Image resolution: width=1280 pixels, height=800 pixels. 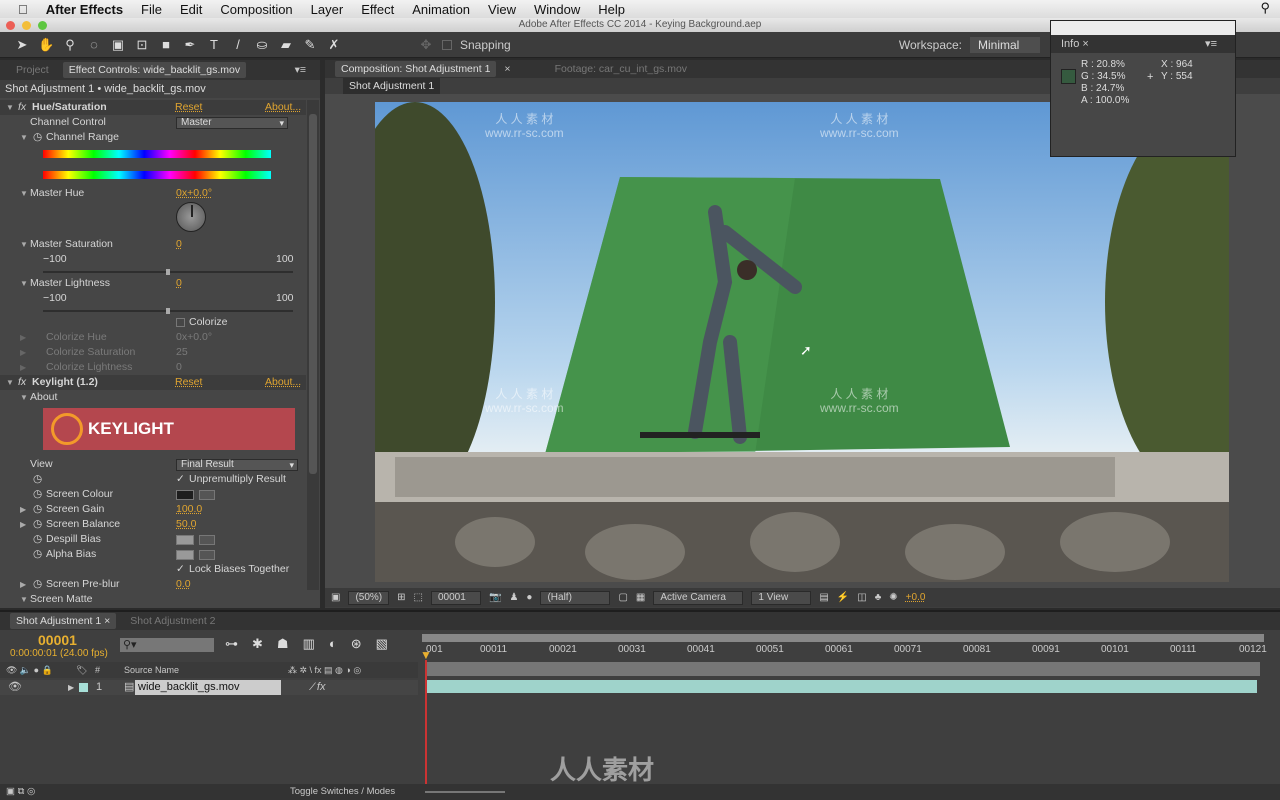 I want to click on effect-controls-scrollbar, so click(x=313, y=345).